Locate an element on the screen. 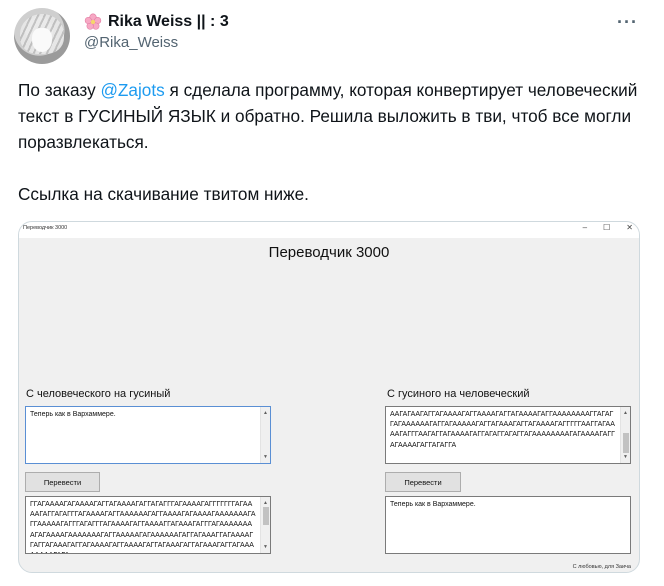 This screenshot has width=664, height=586. close-icon: ✕ is located at coordinates (629, 227).